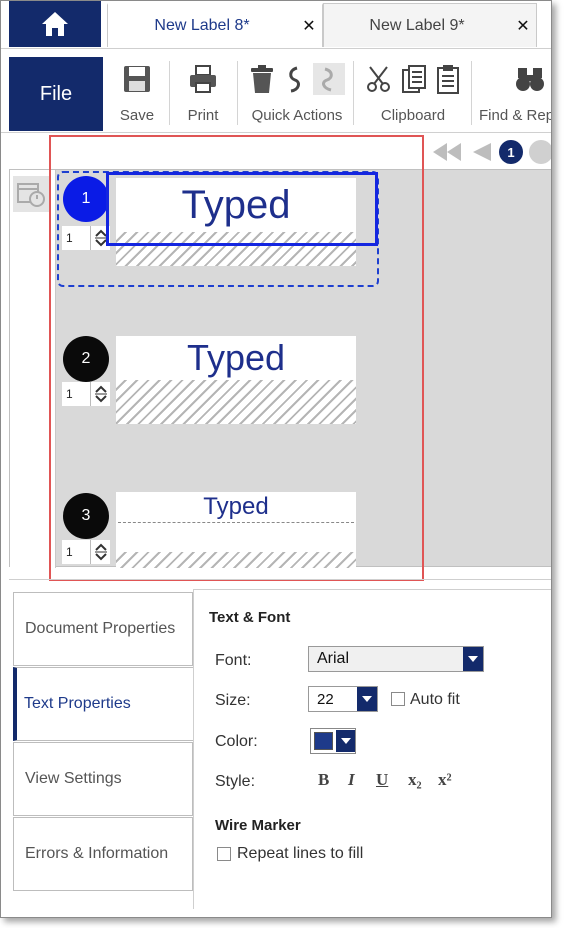 This screenshot has height=928, width=564. Describe the element at coordinates (297, 115) in the screenshot. I see `quick-actions-label: Quick Actions` at that location.